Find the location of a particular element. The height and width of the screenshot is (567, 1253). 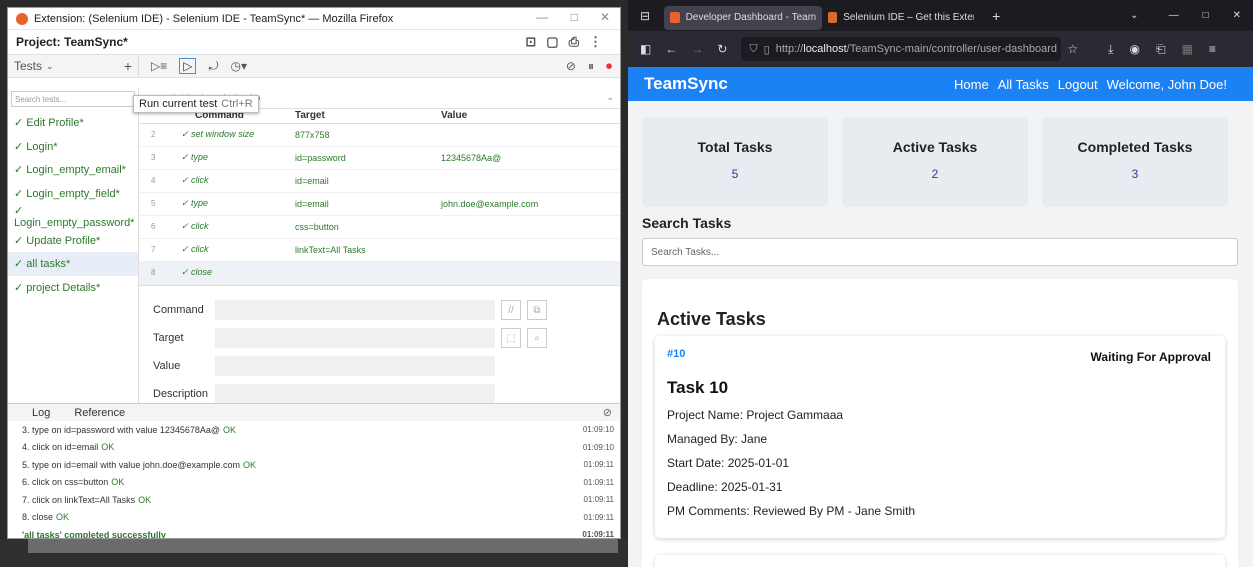

pause-icon: ⏸ is located at coordinates (591, 66).